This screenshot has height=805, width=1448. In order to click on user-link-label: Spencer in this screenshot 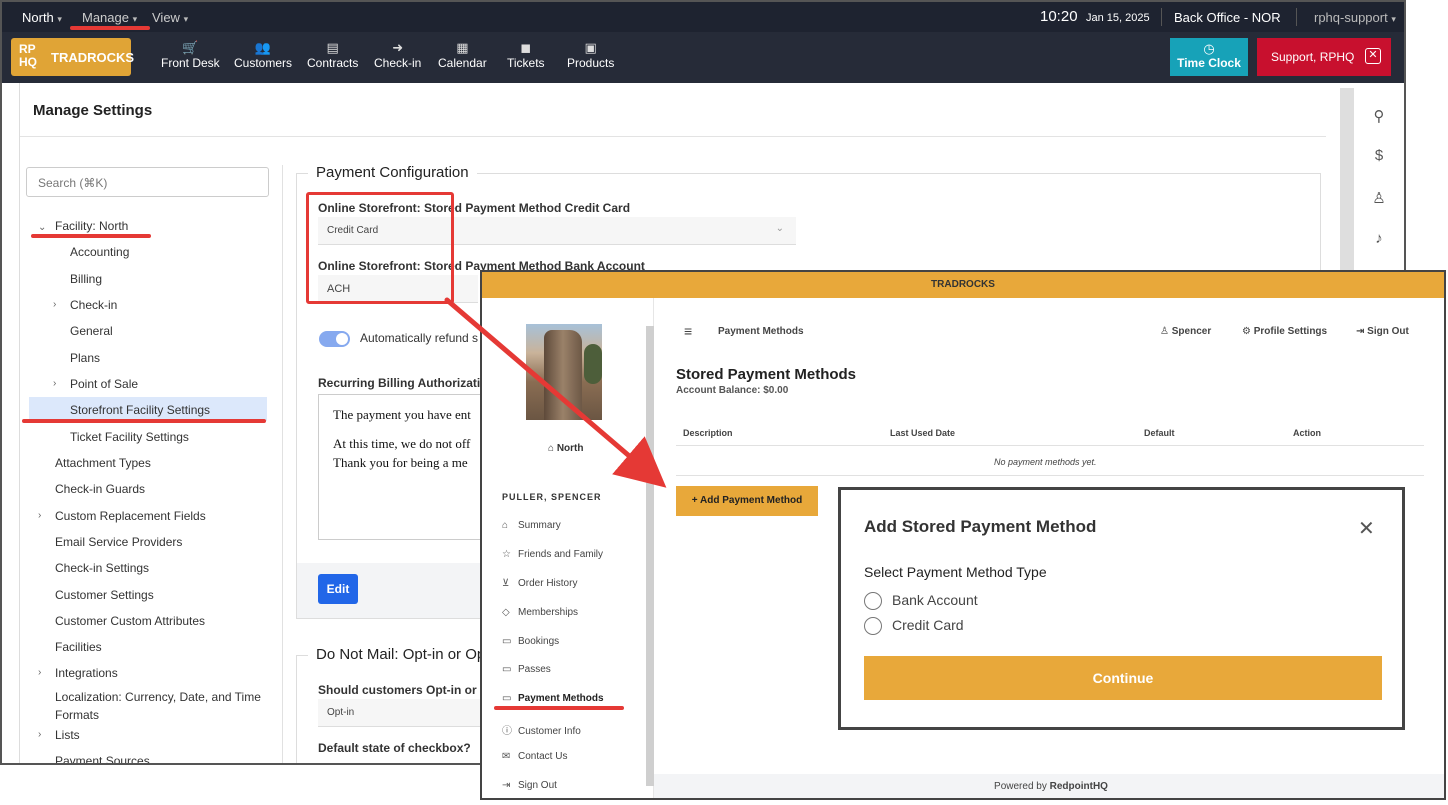, I will do `click(1191, 331)`.